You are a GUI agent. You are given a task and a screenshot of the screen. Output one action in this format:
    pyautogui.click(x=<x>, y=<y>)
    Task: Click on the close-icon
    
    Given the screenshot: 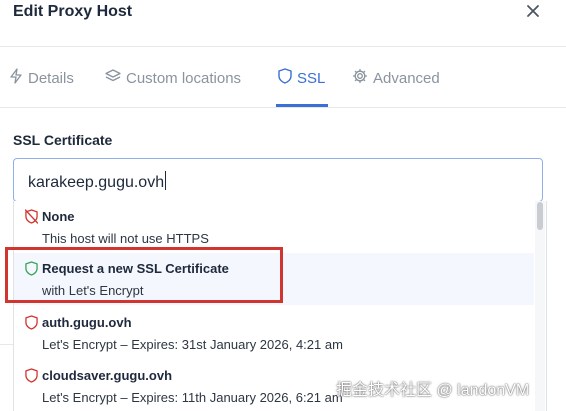 What is the action you would take?
    pyautogui.click(x=533, y=11)
    